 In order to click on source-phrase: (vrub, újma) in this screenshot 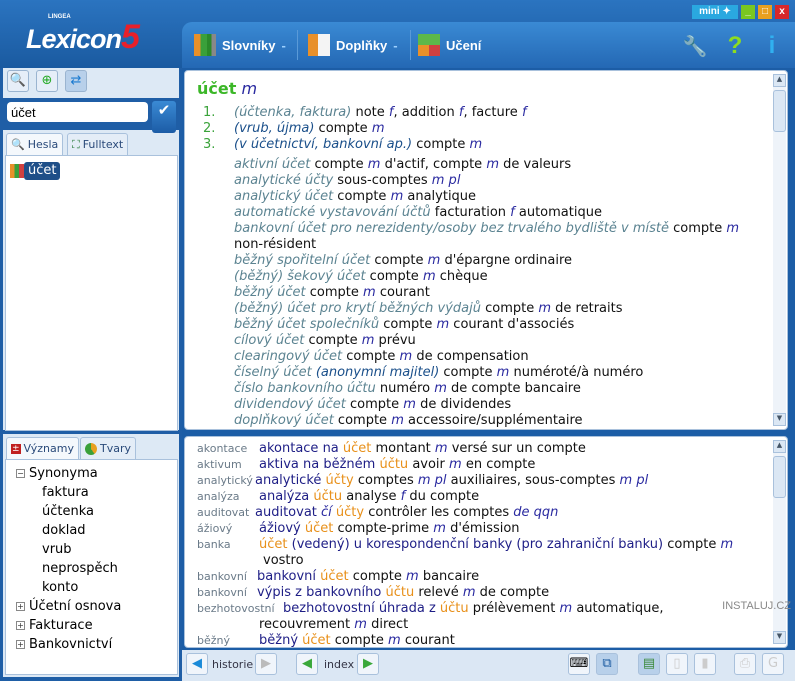, I will do `click(274, 128)`.